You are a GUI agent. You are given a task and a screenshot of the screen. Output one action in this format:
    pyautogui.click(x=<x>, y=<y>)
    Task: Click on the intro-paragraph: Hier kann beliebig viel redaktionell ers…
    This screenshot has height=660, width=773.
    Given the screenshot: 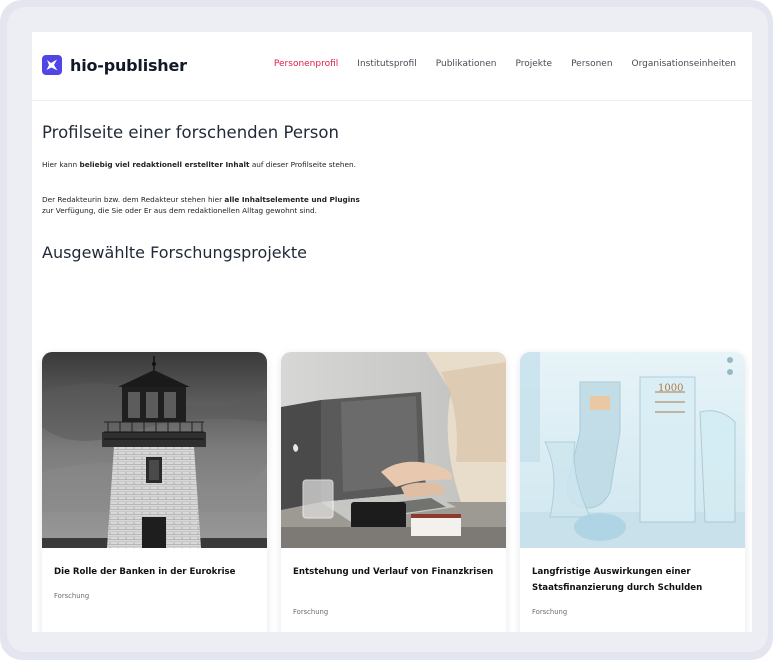 What is the action you would take?
    pyautogui.click(x=199, y=164)
    